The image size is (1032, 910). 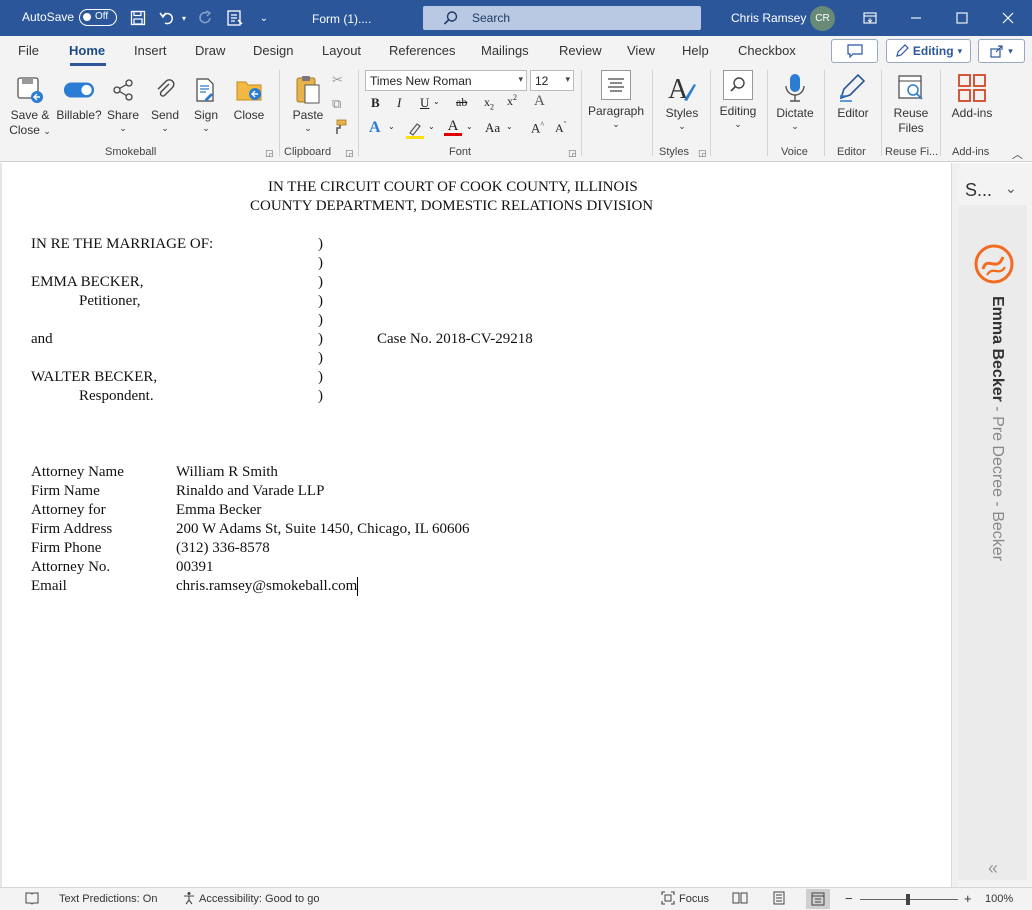 What do you see at coordinates (358, 113) in the screenshot?
I see `group-divider` at bounding box center [358, 113].